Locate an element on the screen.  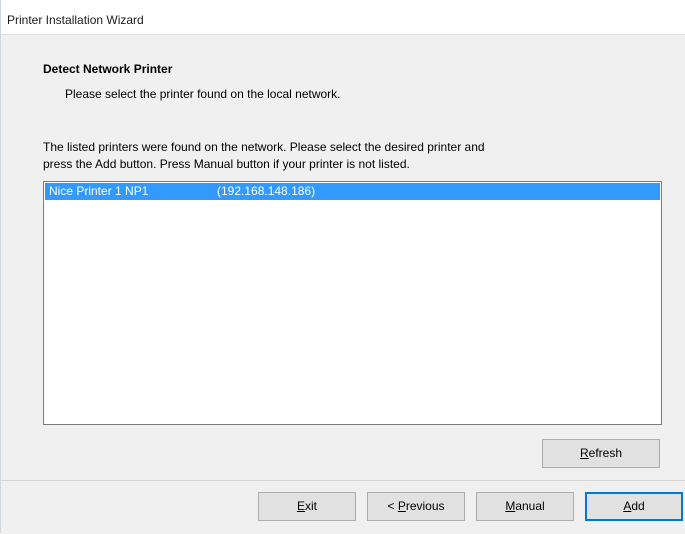
manual-label-rest: anual is located at coordinates (530, 506).